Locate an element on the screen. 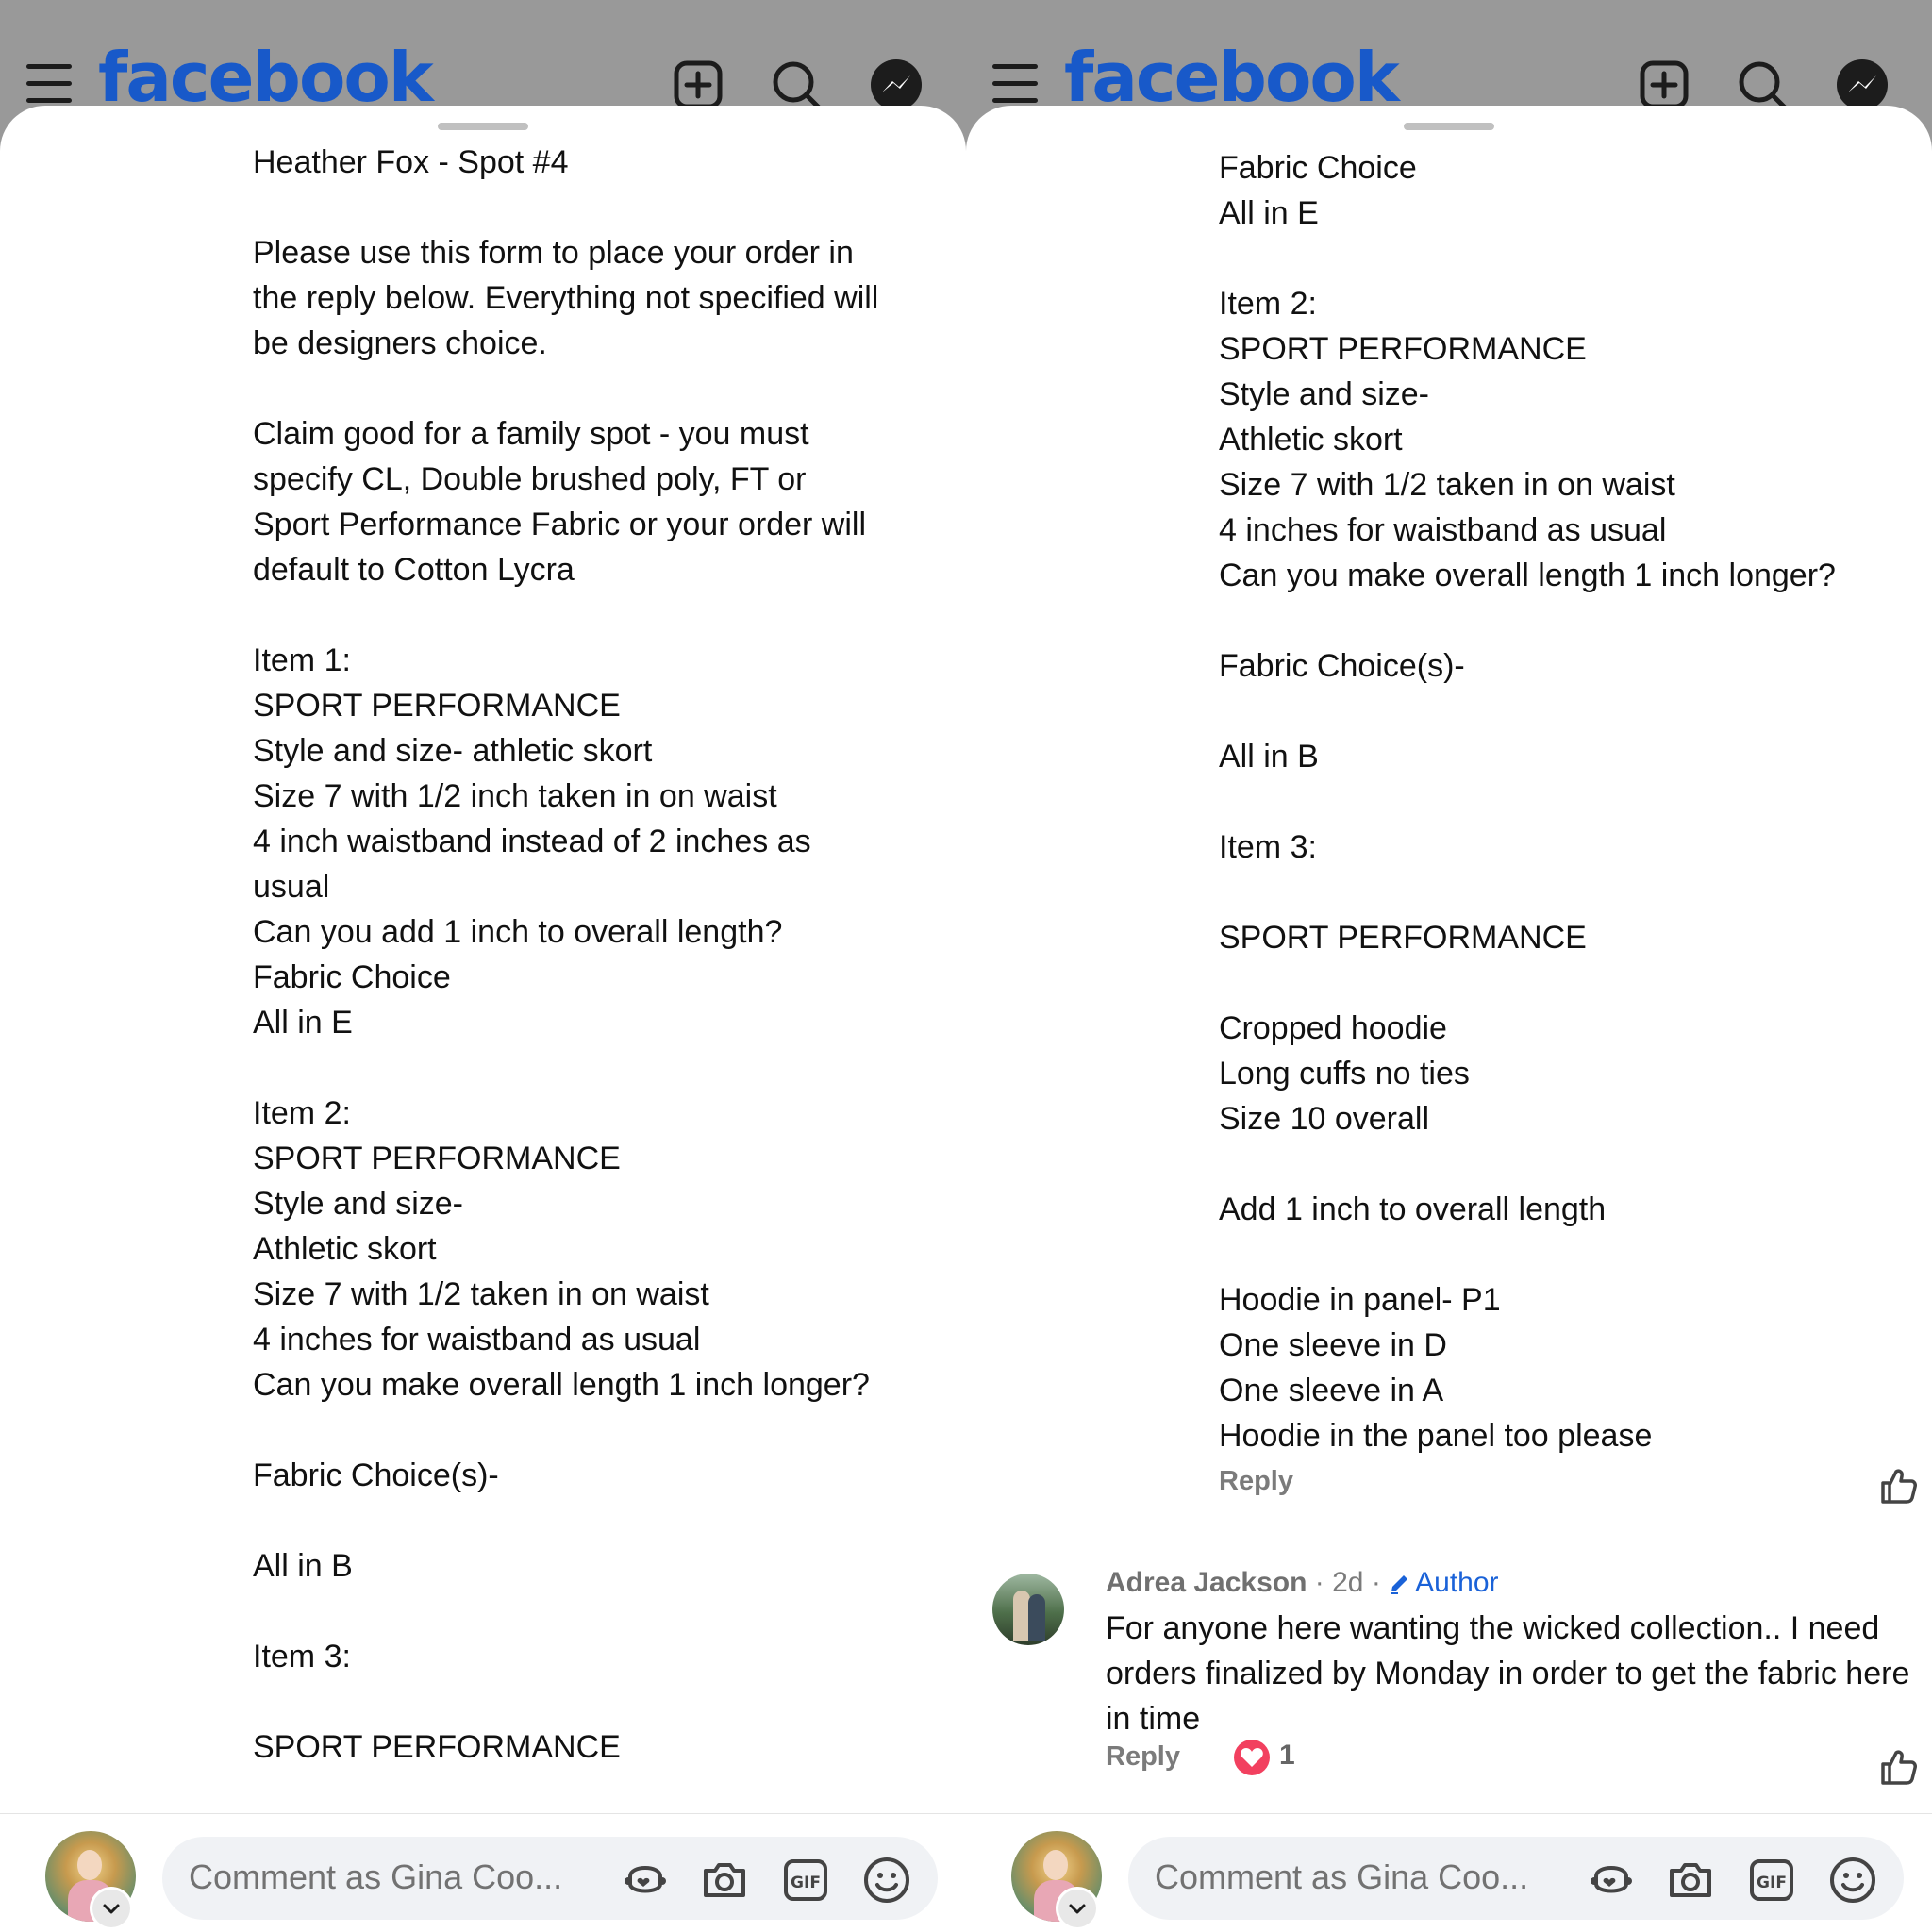  comment-author-name: Adrea Jackson is located at coordinates (1206, 1582).